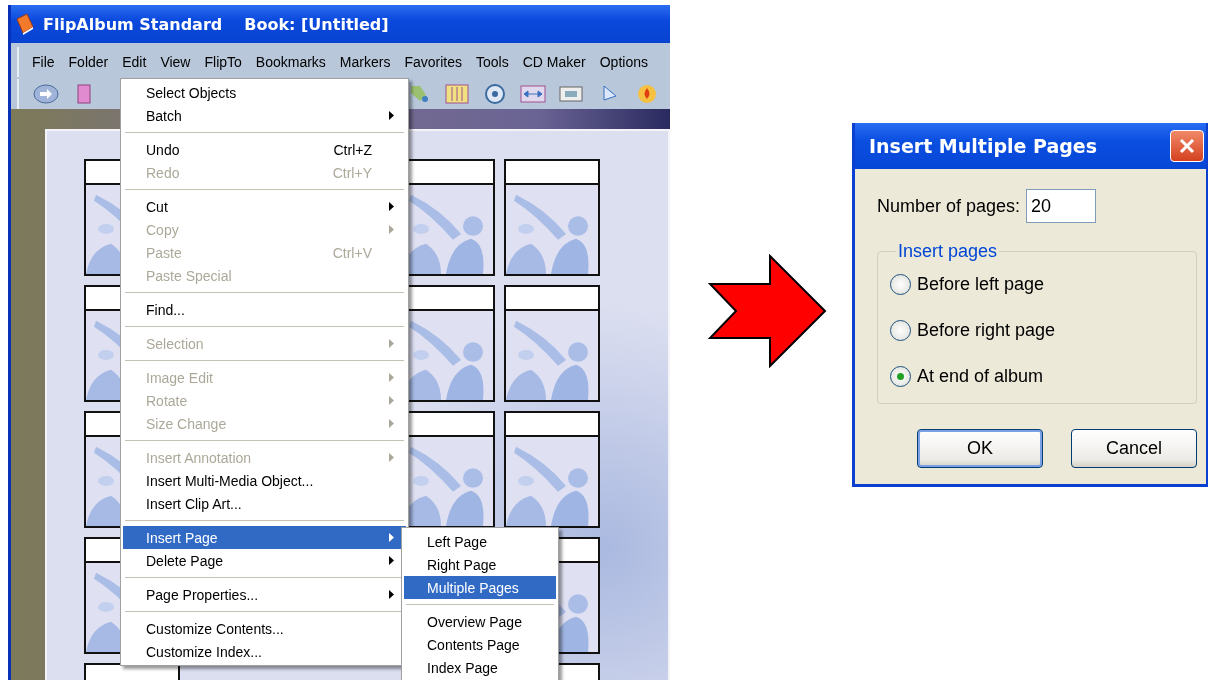 This screenshot has height=680, width=1208. I want to click on resize-icon, so click(533, 94).